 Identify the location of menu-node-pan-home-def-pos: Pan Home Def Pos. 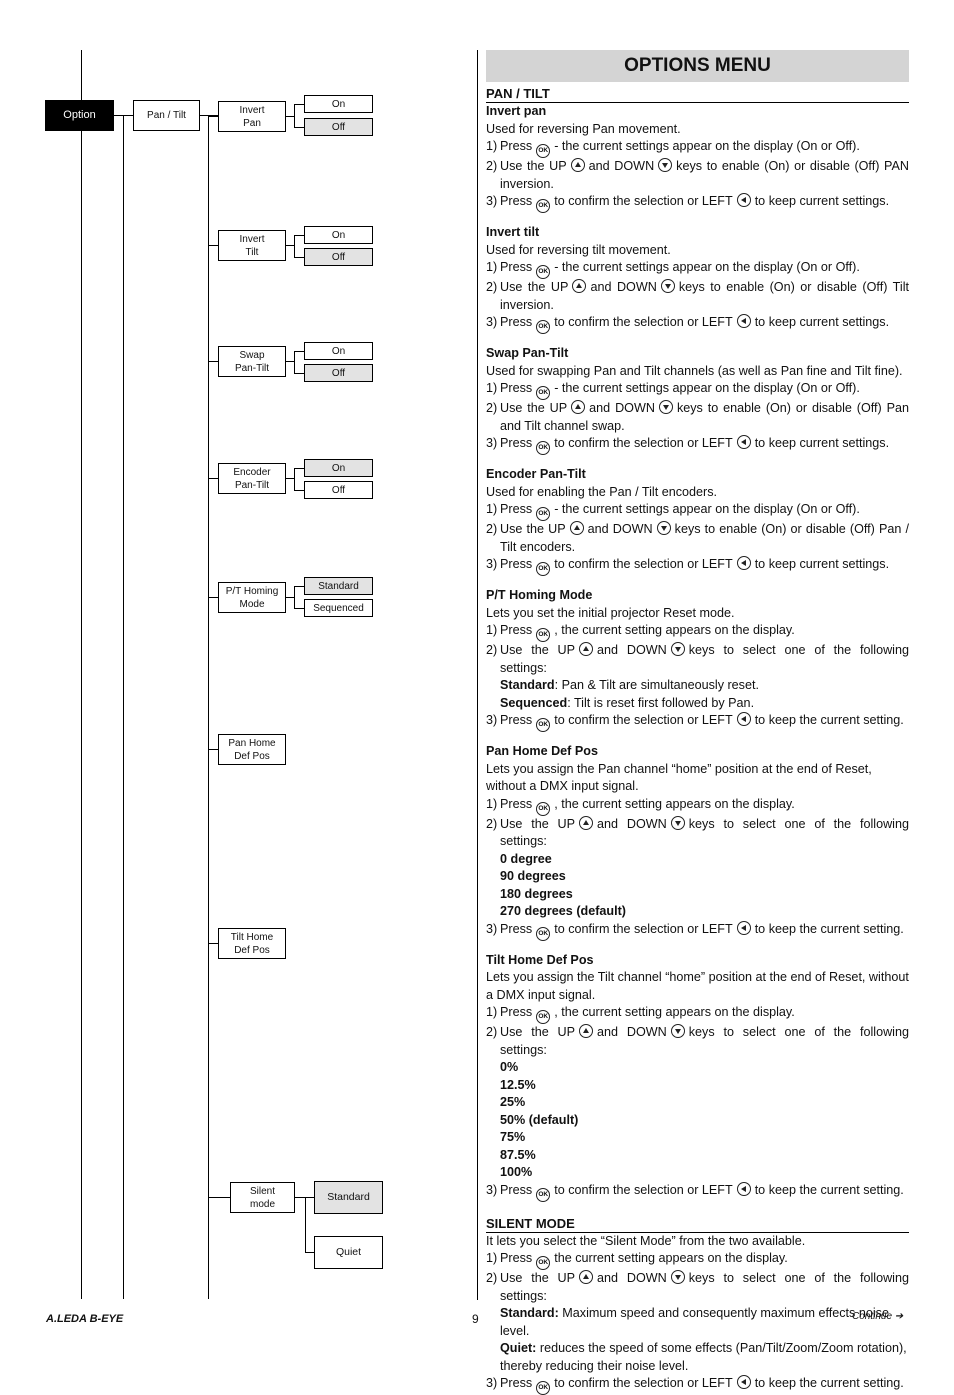
(252, 749).